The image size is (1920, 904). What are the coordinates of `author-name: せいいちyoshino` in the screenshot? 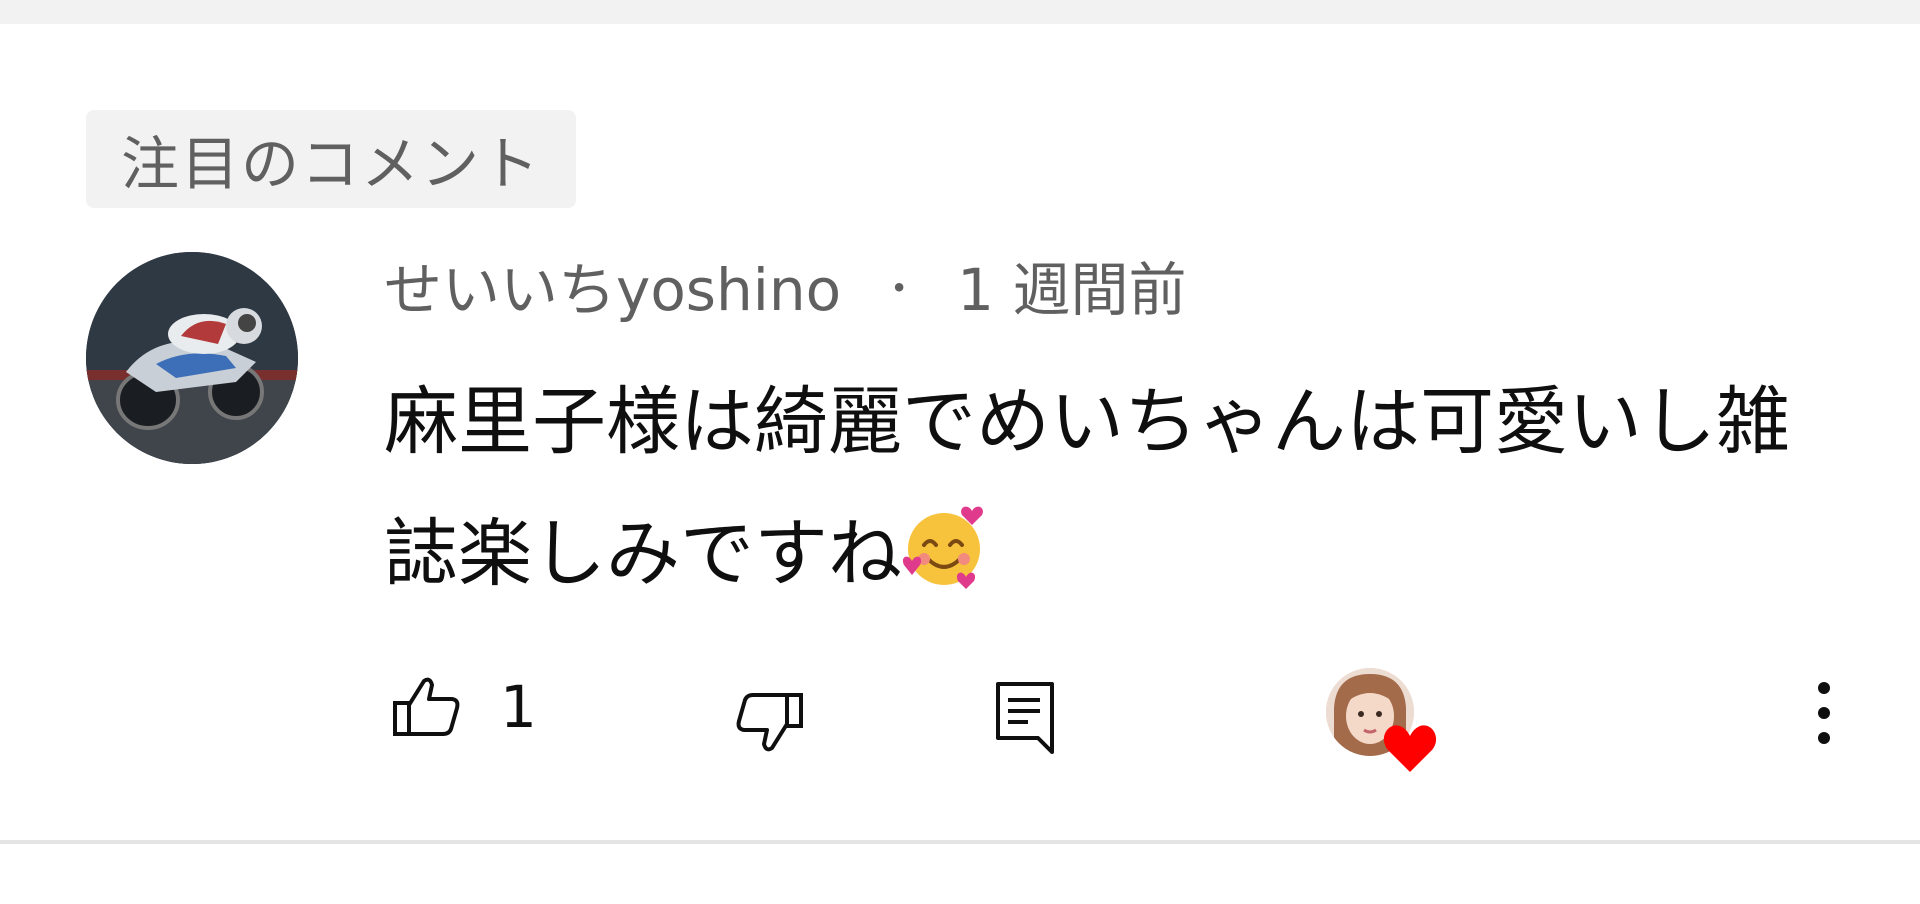 It's located at (612, 285).